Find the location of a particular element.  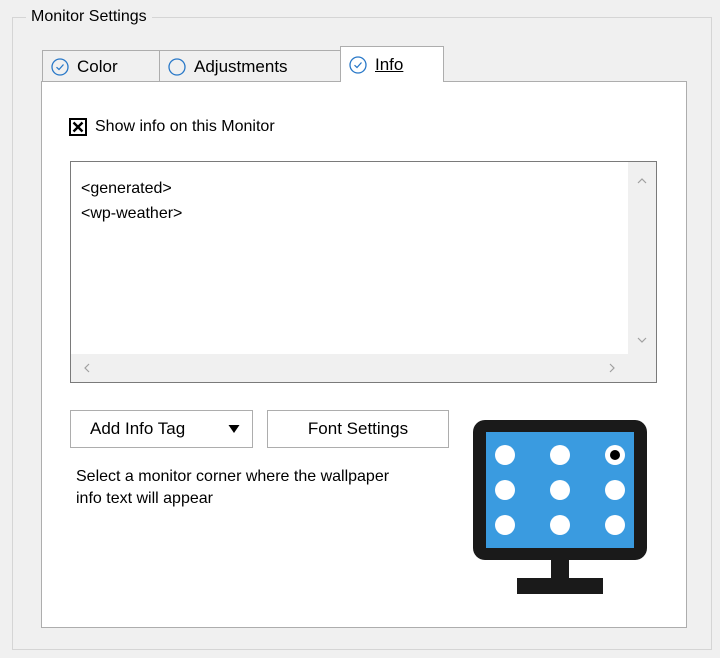

monitor-base is located at coordinates (560, 586).